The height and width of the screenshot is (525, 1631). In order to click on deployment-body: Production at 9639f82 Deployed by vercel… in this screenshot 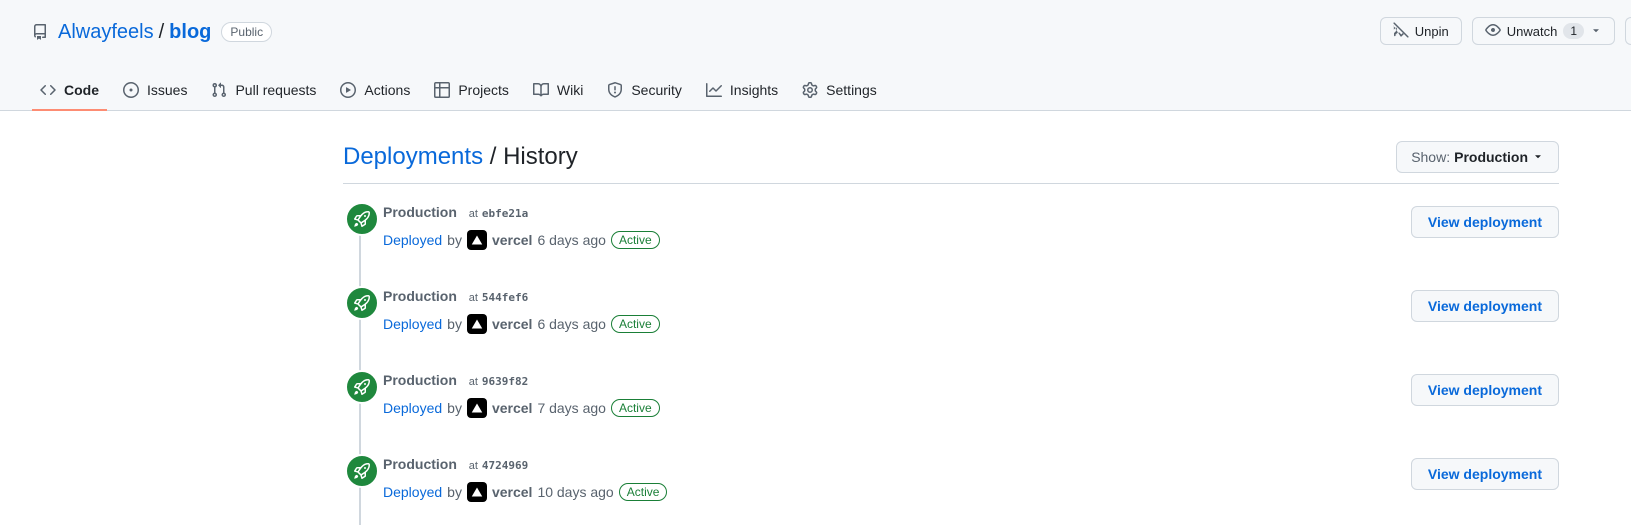, I will do `click(521, 408)`.